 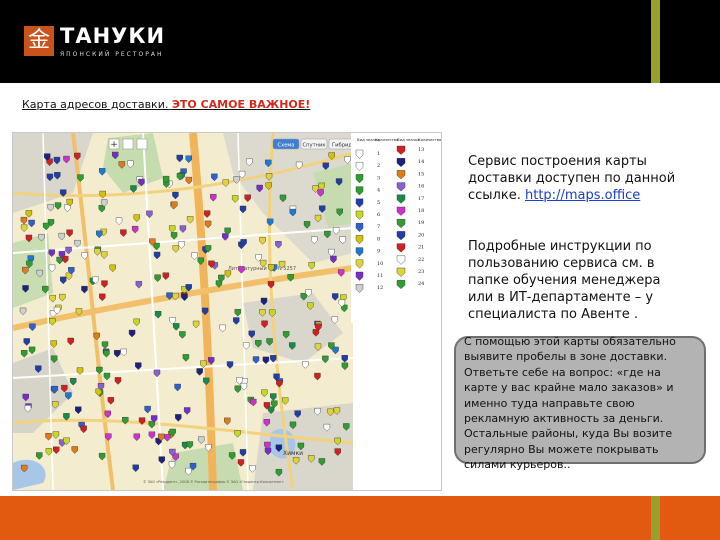 I want to click on legend-count: 17, so click(x=421, y=199).